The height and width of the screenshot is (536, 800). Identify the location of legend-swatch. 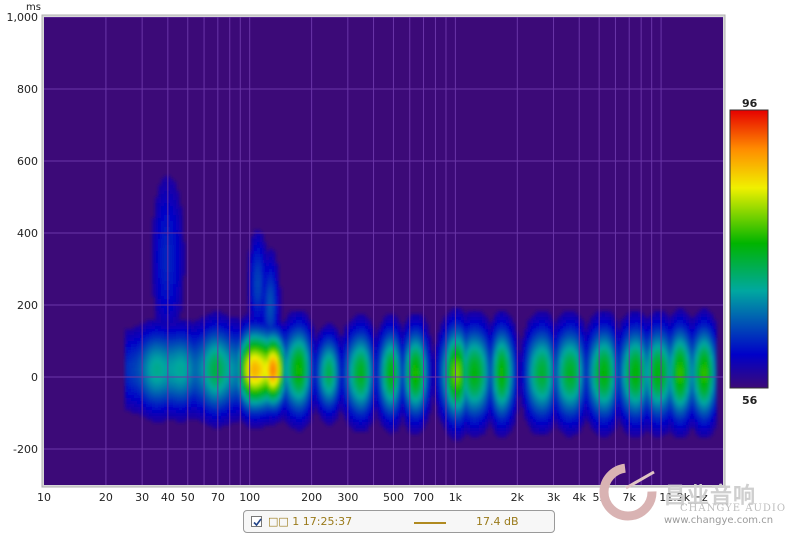
(430, 523).